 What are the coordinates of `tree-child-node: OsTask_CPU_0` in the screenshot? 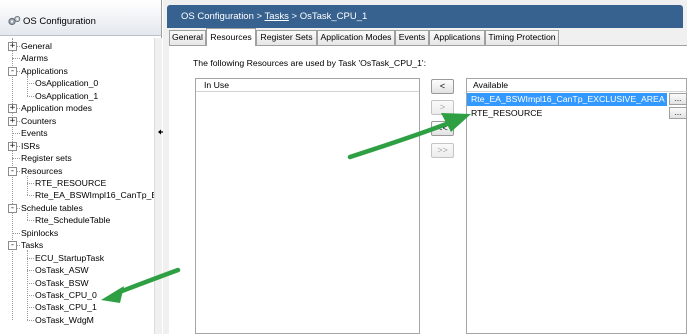 It's located at (66, 295).